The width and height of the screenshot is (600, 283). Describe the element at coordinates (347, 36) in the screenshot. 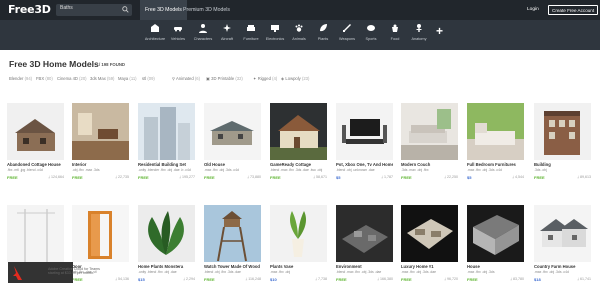

I see `category-weapons: Weapons` at that location.